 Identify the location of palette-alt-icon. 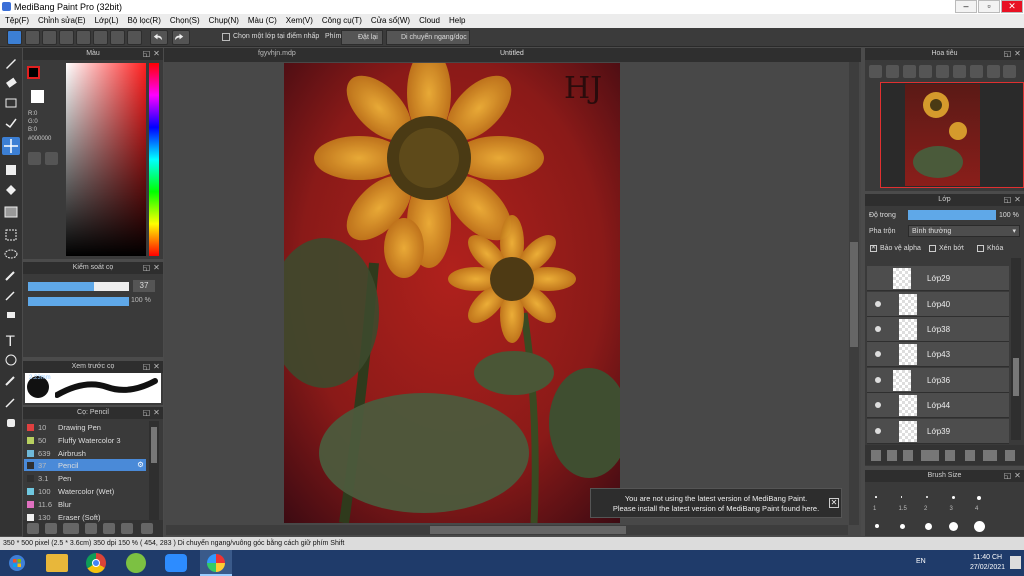
(51, 158).